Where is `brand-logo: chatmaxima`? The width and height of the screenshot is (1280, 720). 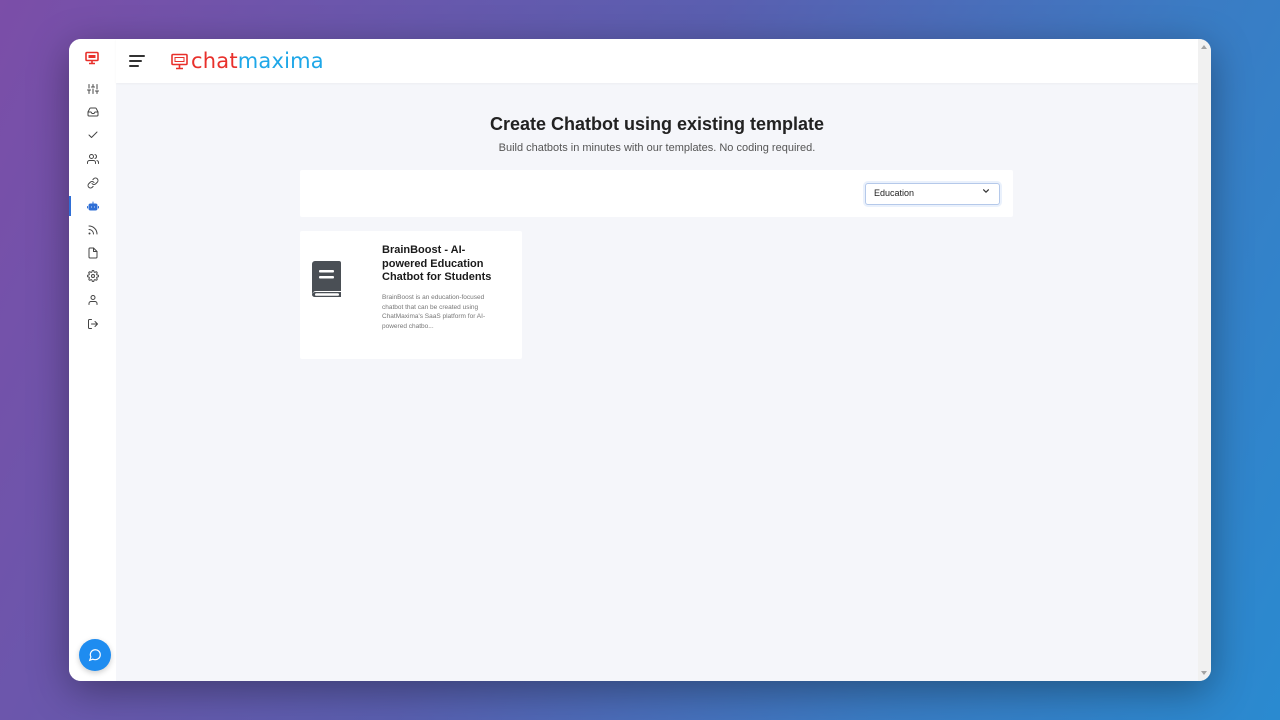 brand-logo: chatmaxima is located at coordinates (247, 61).